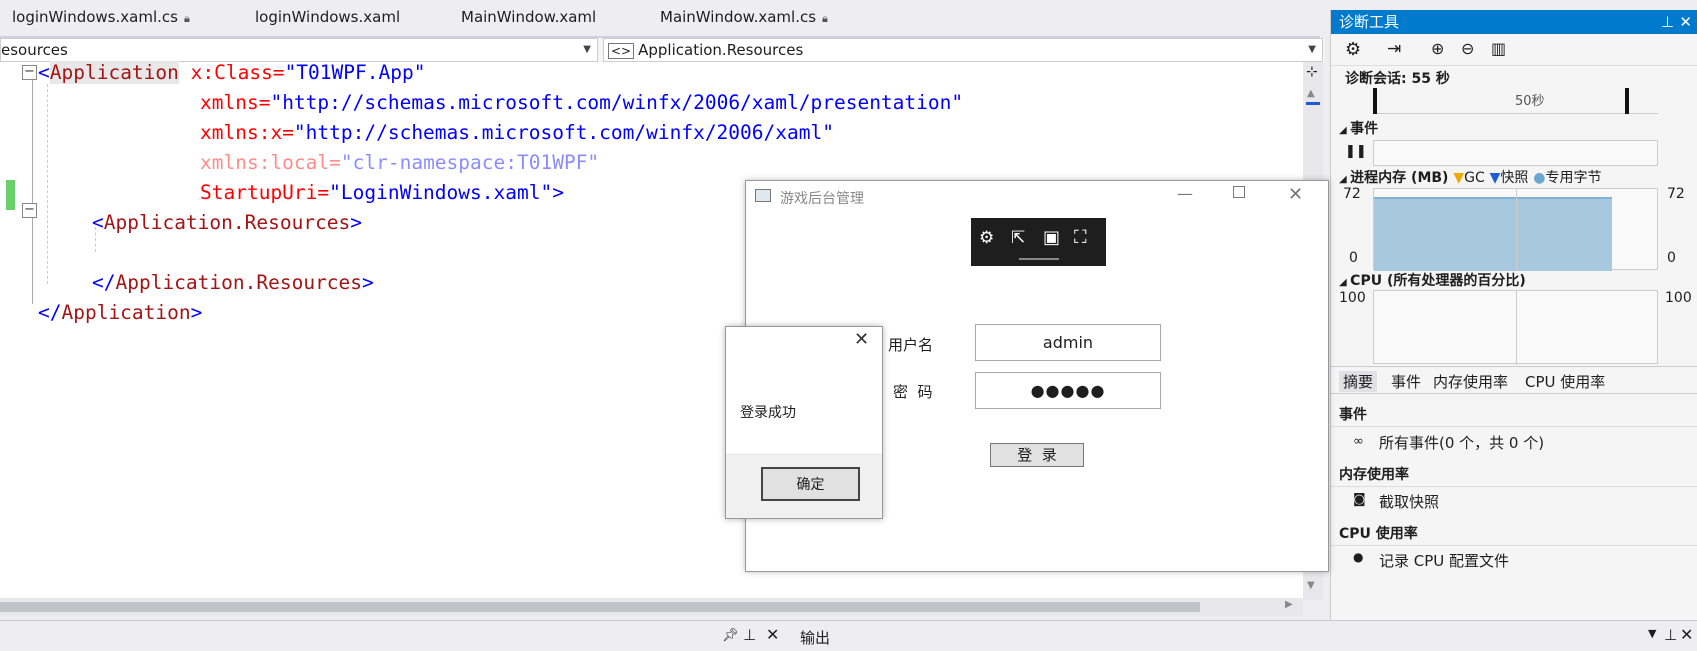 The width and height of the screenshot is (1697, 651). What do you see at coordinates (911, 345) in the screenshot?
I see `username-label: 用户名` at bounding box center [911, 345].